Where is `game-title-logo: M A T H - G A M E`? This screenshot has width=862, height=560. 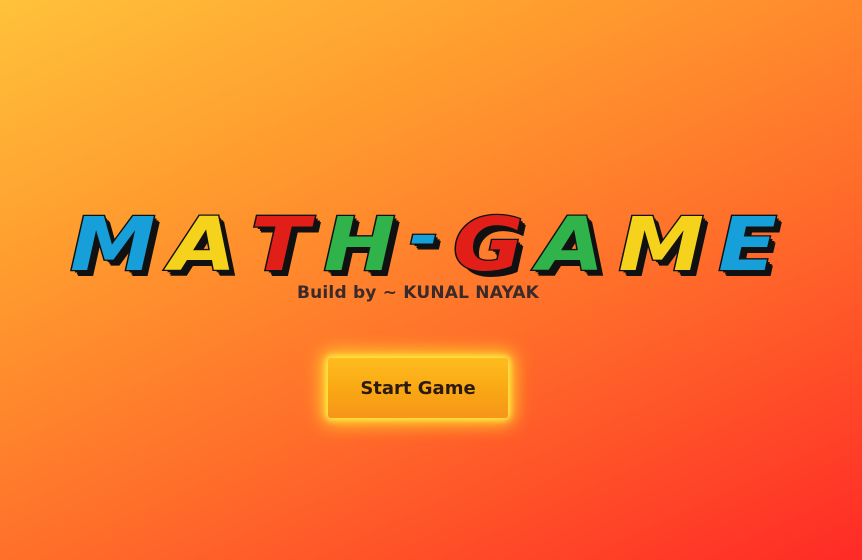 game-title-logo: M A T H - G A M E is located at coordinates (424, 236).